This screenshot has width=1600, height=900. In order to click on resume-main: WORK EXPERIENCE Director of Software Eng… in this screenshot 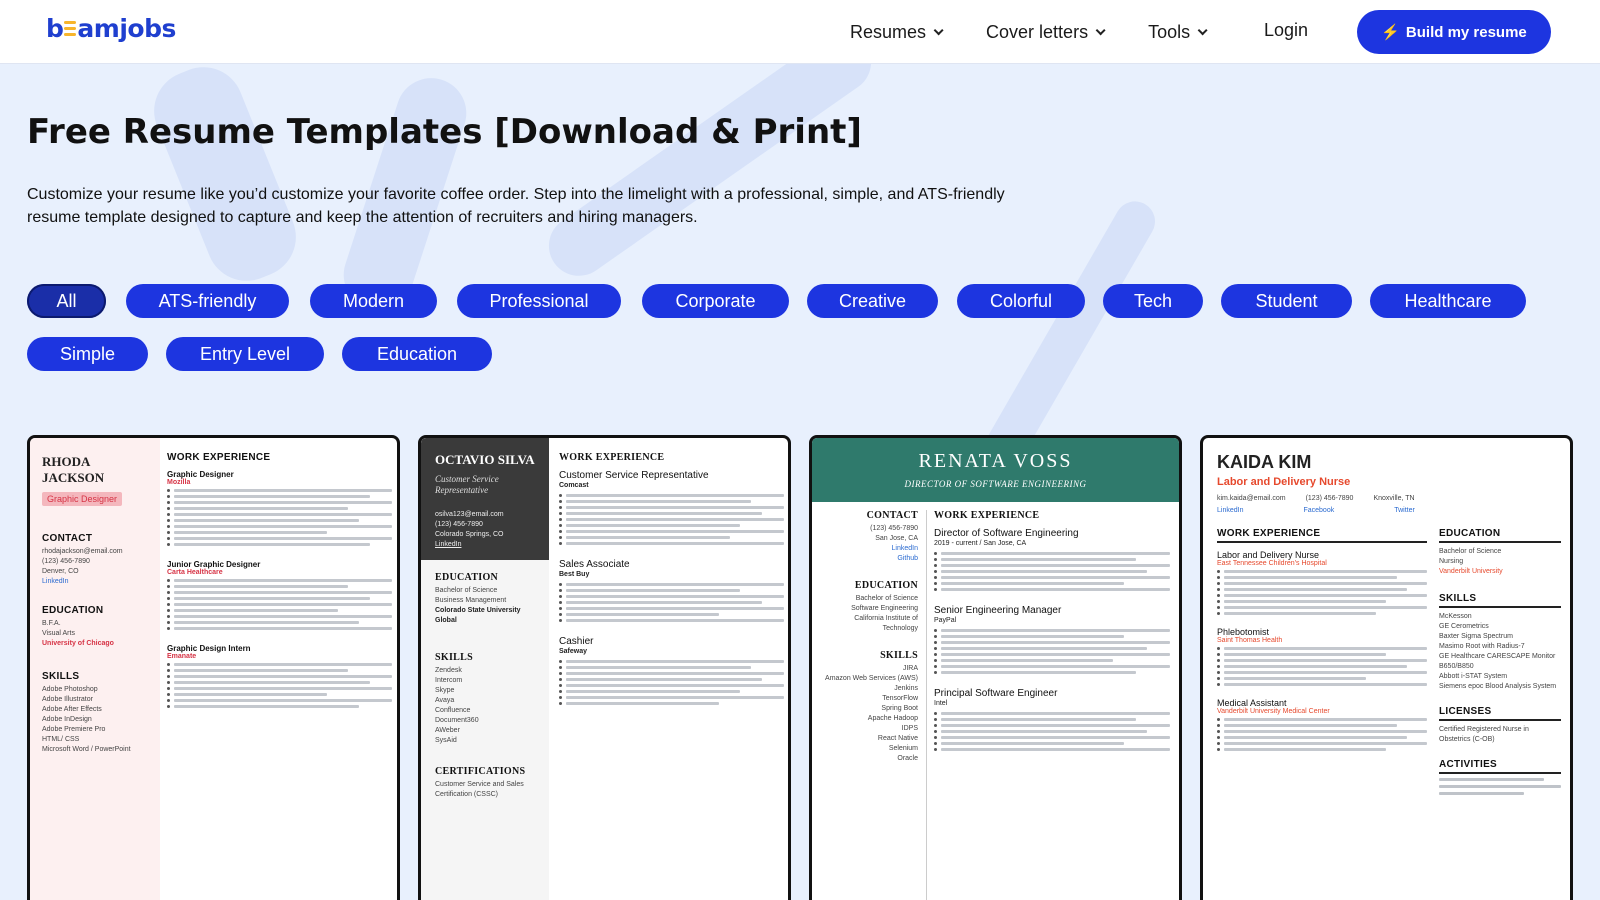, I will do `click(1052, 632)`.